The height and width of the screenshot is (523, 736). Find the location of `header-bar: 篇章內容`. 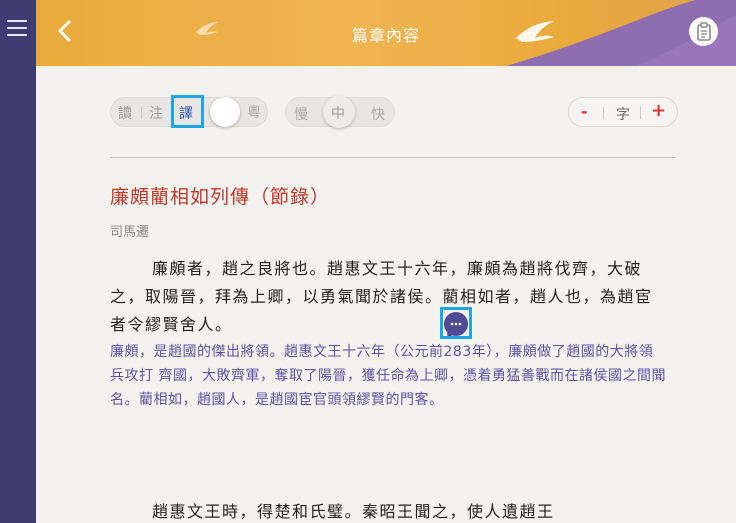

header-bar: 篇章內容 is located at coordinates (386, 33).